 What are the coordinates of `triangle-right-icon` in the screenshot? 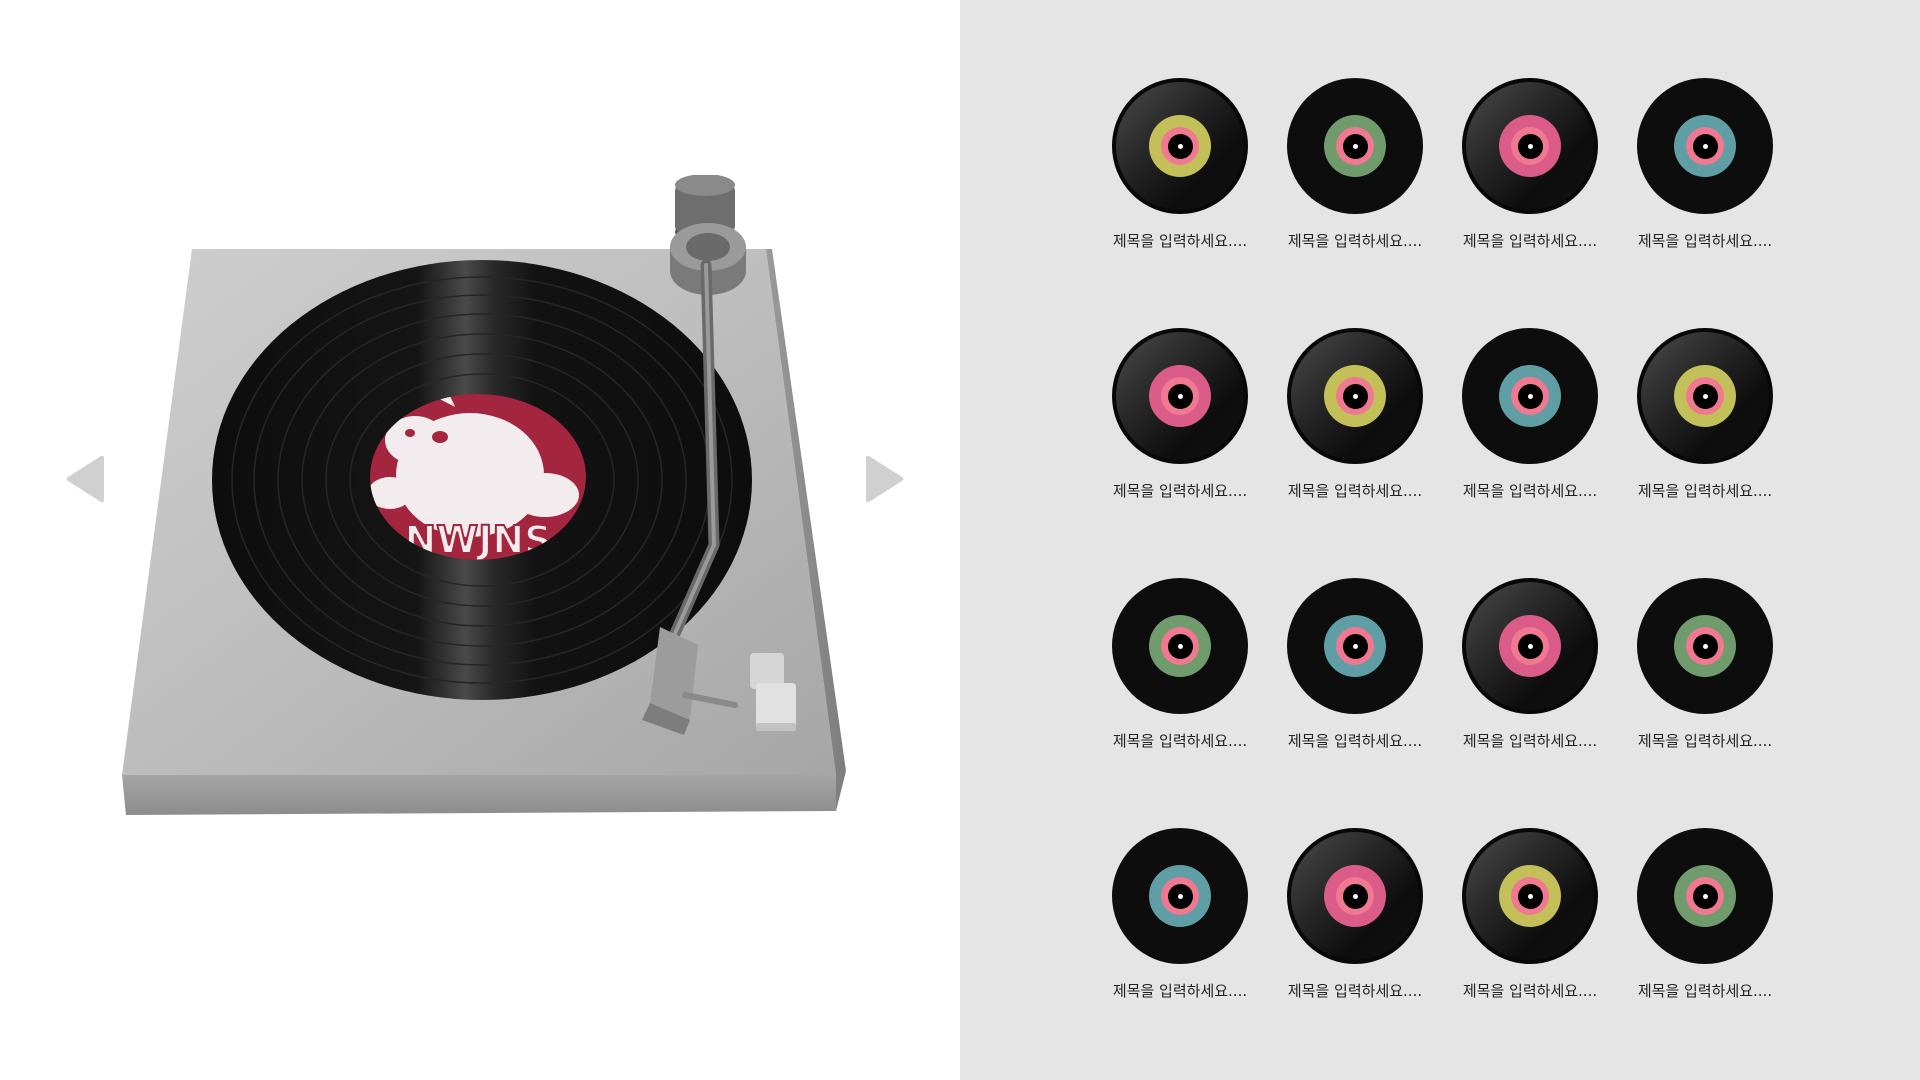 It's located at (885, 479).